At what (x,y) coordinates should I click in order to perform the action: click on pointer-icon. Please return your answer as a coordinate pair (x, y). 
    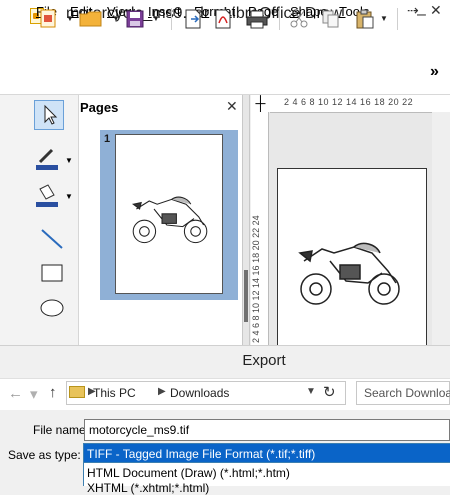
    Looking at the image, I should click on (51, 114).